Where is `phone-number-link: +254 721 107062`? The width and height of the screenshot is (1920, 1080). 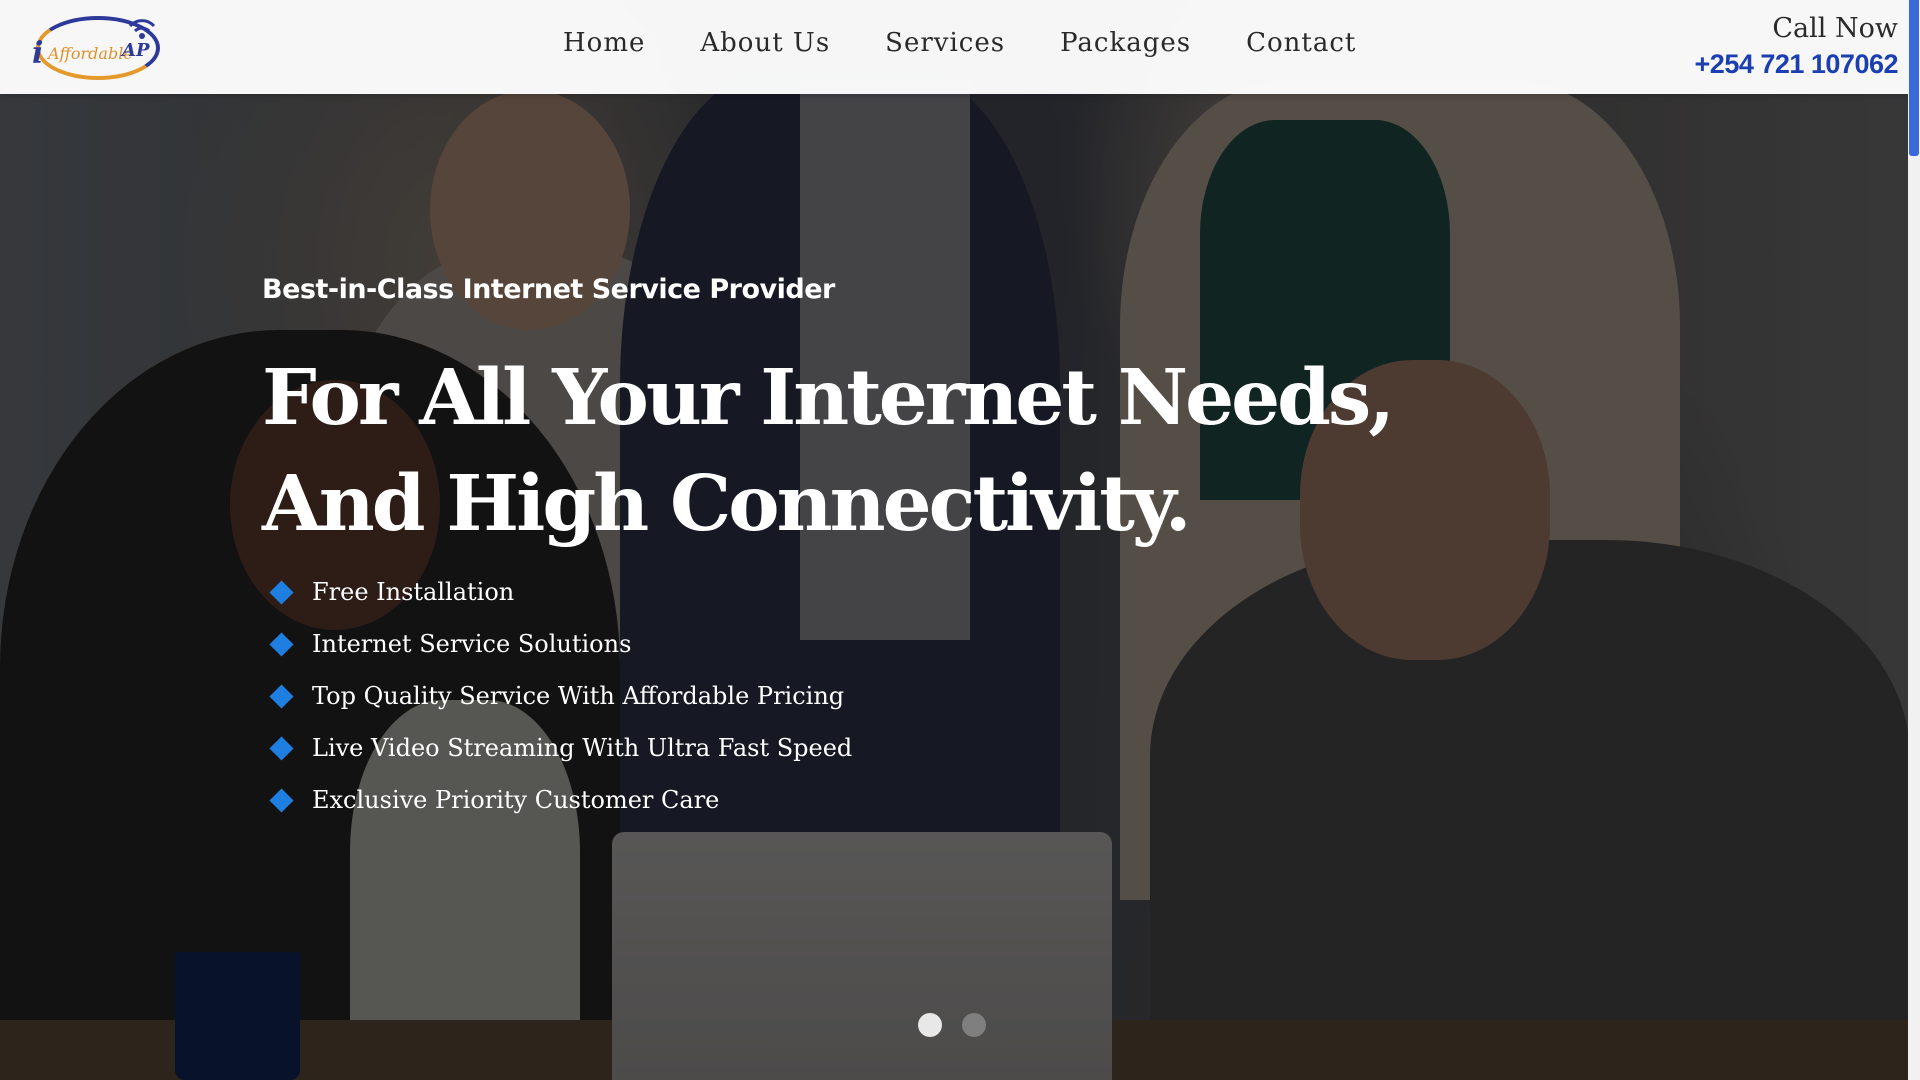 phone-number-link: +254 721 107062 is located at coordinates (1797, 64).